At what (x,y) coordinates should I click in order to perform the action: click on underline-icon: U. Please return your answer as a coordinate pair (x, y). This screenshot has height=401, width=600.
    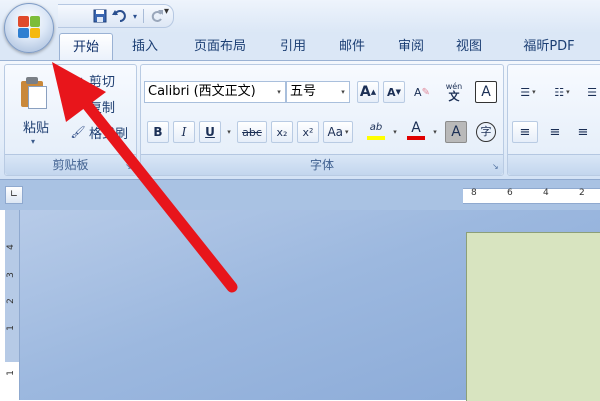
    Looking at the image, I should click on (210, 132).